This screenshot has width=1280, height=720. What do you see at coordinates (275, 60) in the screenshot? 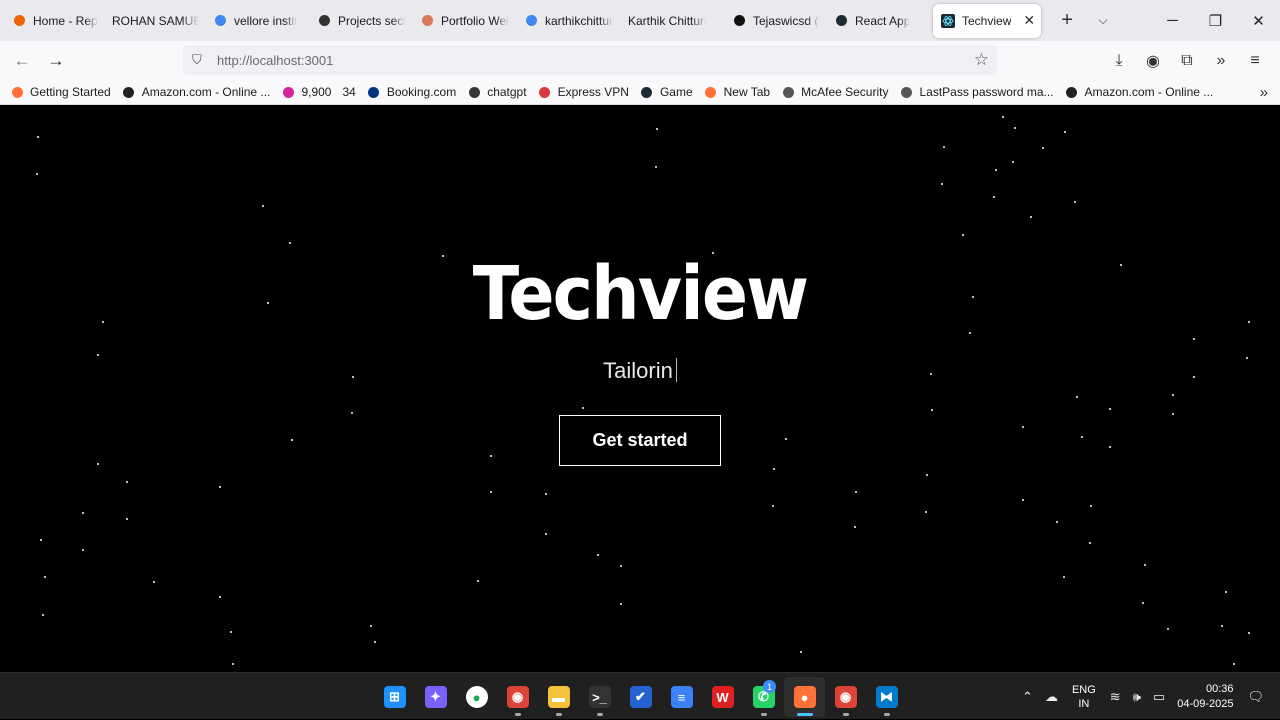
I see `url-text: http://localhost:3001` at bounding box center [275, 60].